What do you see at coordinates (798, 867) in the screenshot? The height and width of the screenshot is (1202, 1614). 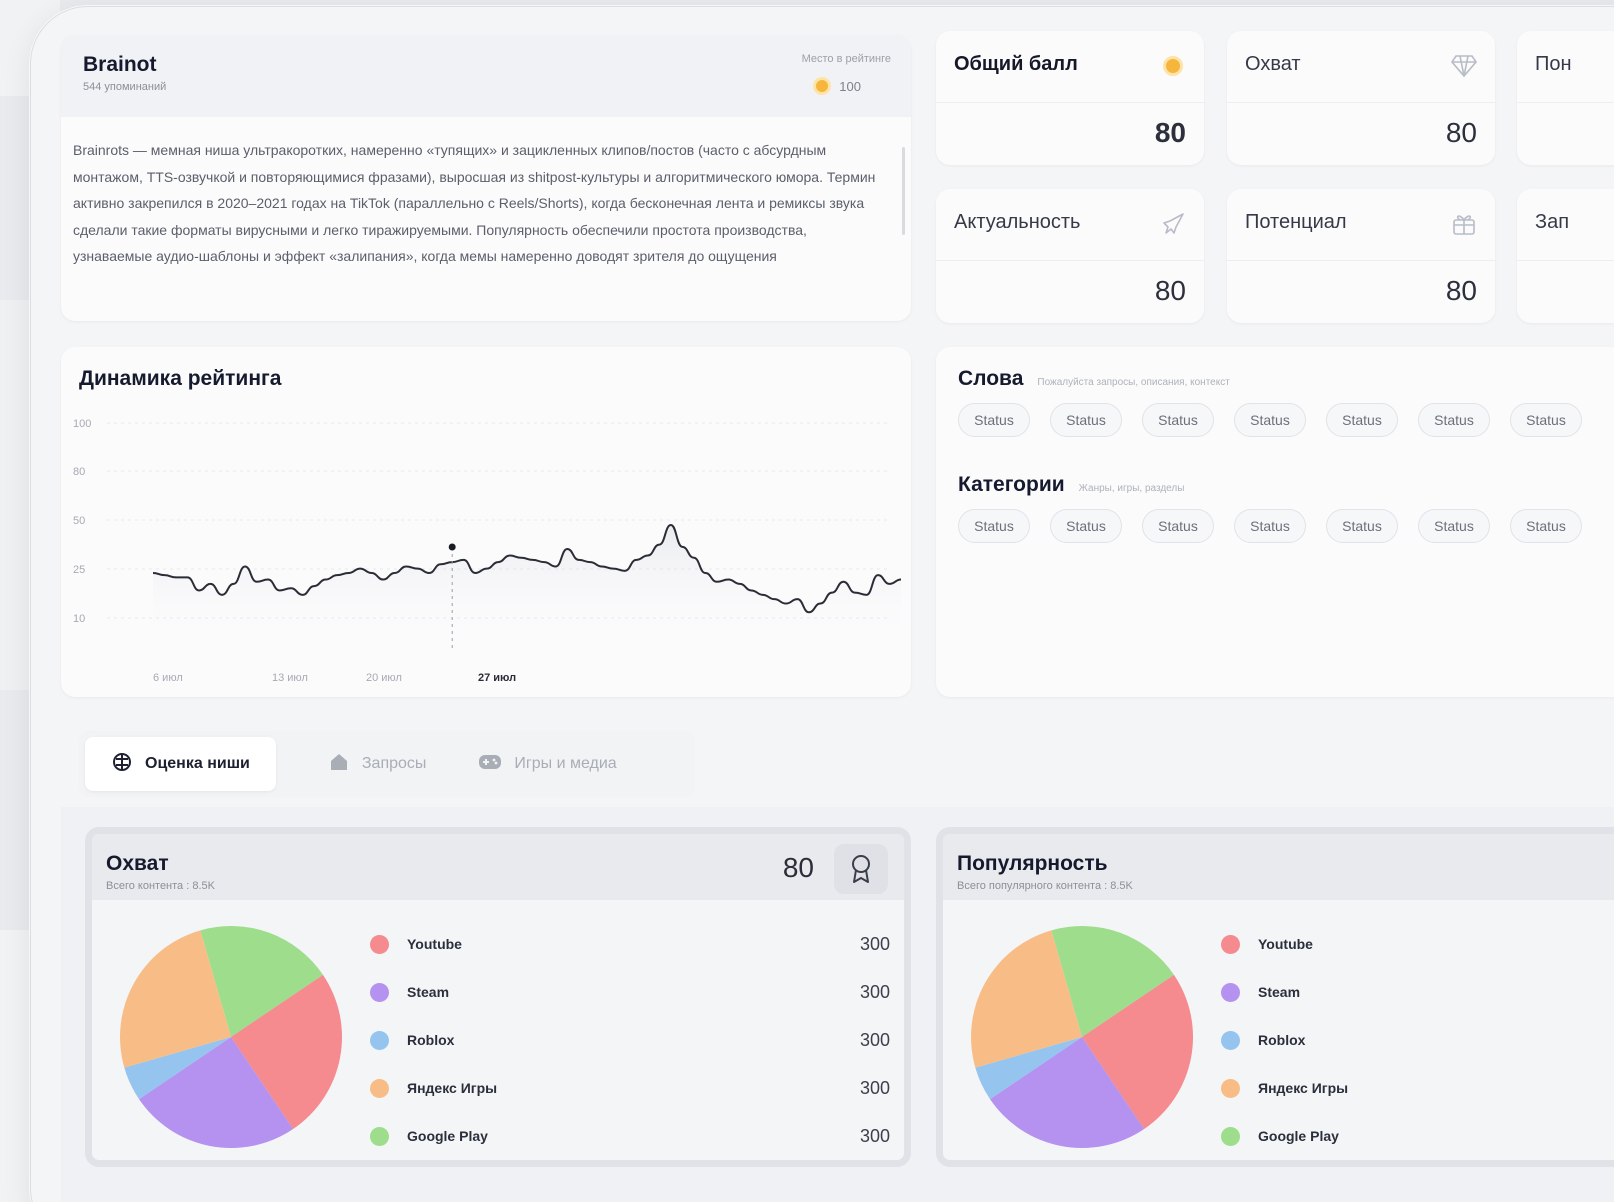 I see `reach-score: 80` at bounding box center [798, 867].